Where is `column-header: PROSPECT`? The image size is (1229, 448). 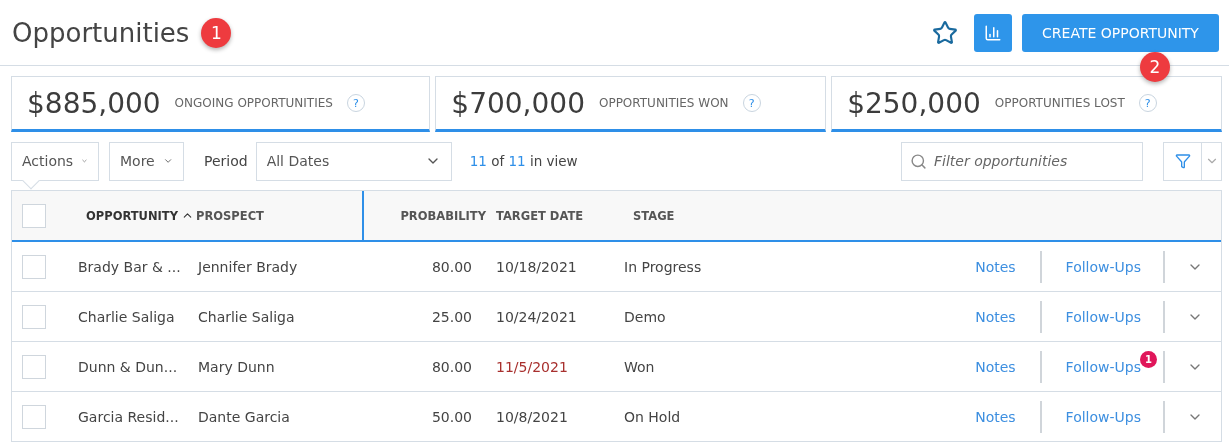 column-header: PROSPECT is located at coordinates (277, 215).